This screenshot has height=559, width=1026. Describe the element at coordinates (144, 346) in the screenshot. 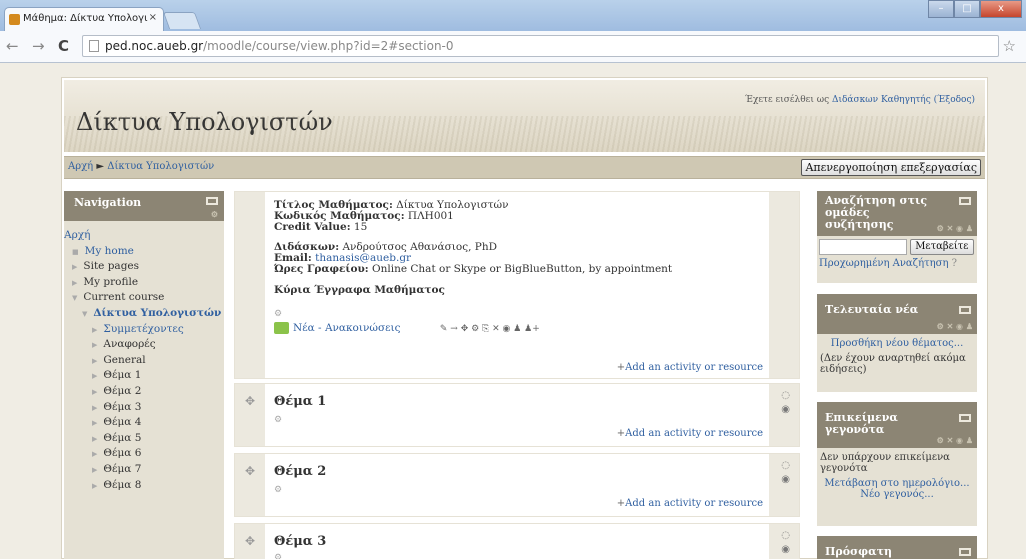

I see `nav-item-reports: ▶ Αναφορές` at that location.